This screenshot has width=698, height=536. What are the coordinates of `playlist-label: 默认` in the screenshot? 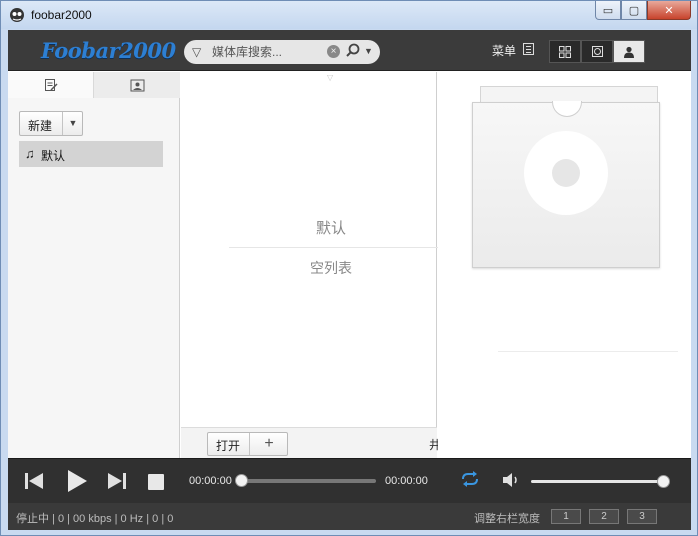 It's located at (53, 156).